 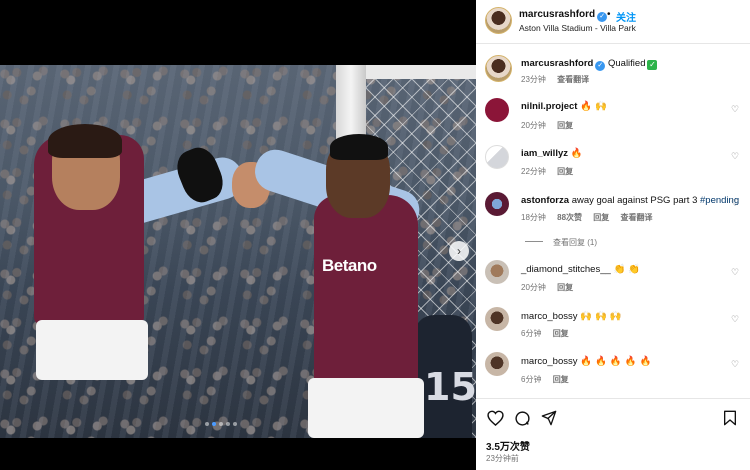 What do you see at coordinates (508, 445) in the screenshot?
I see `like-count: 3.5万次赞` at bounding box center [508, 445].